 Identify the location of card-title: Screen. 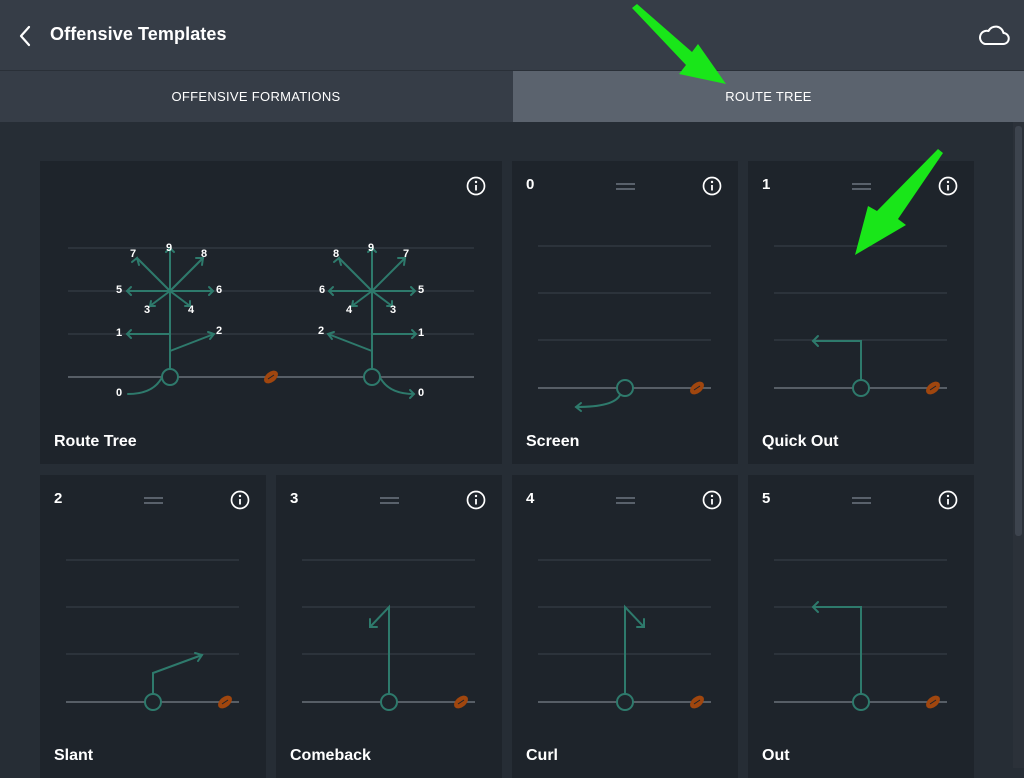
(553, 441).